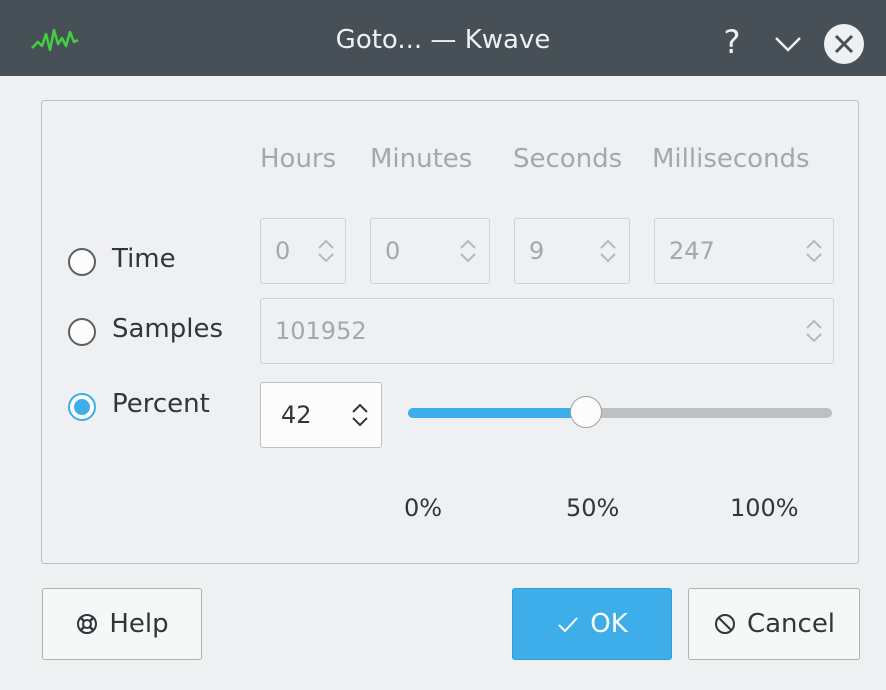 The height and width of the screenshot is (690, 886). What do you see at coordinates (87, 624) in the screenshot?
I see `lifebuoy-help-icon` at bounding box center [87, 624].